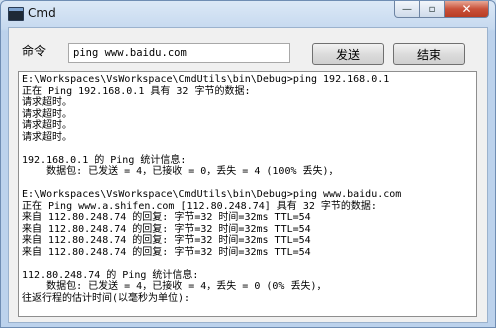 This screenshot has height=328, width=496. What do you see at coordinates (110, 275) in the screenshot?
I see `output-line: 112.80.248.74 的 Ping 统计信息:` at bounding box center [110, 275].